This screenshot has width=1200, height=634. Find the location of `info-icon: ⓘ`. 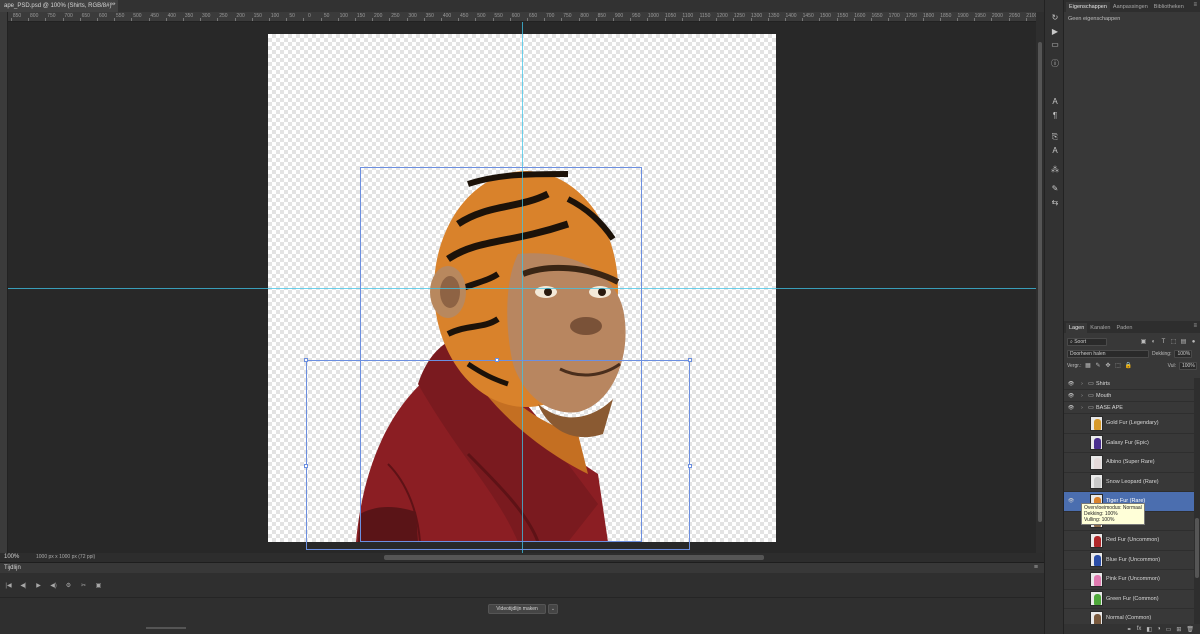

info-icon: ⓘ is located at coordinates (1055, 64).